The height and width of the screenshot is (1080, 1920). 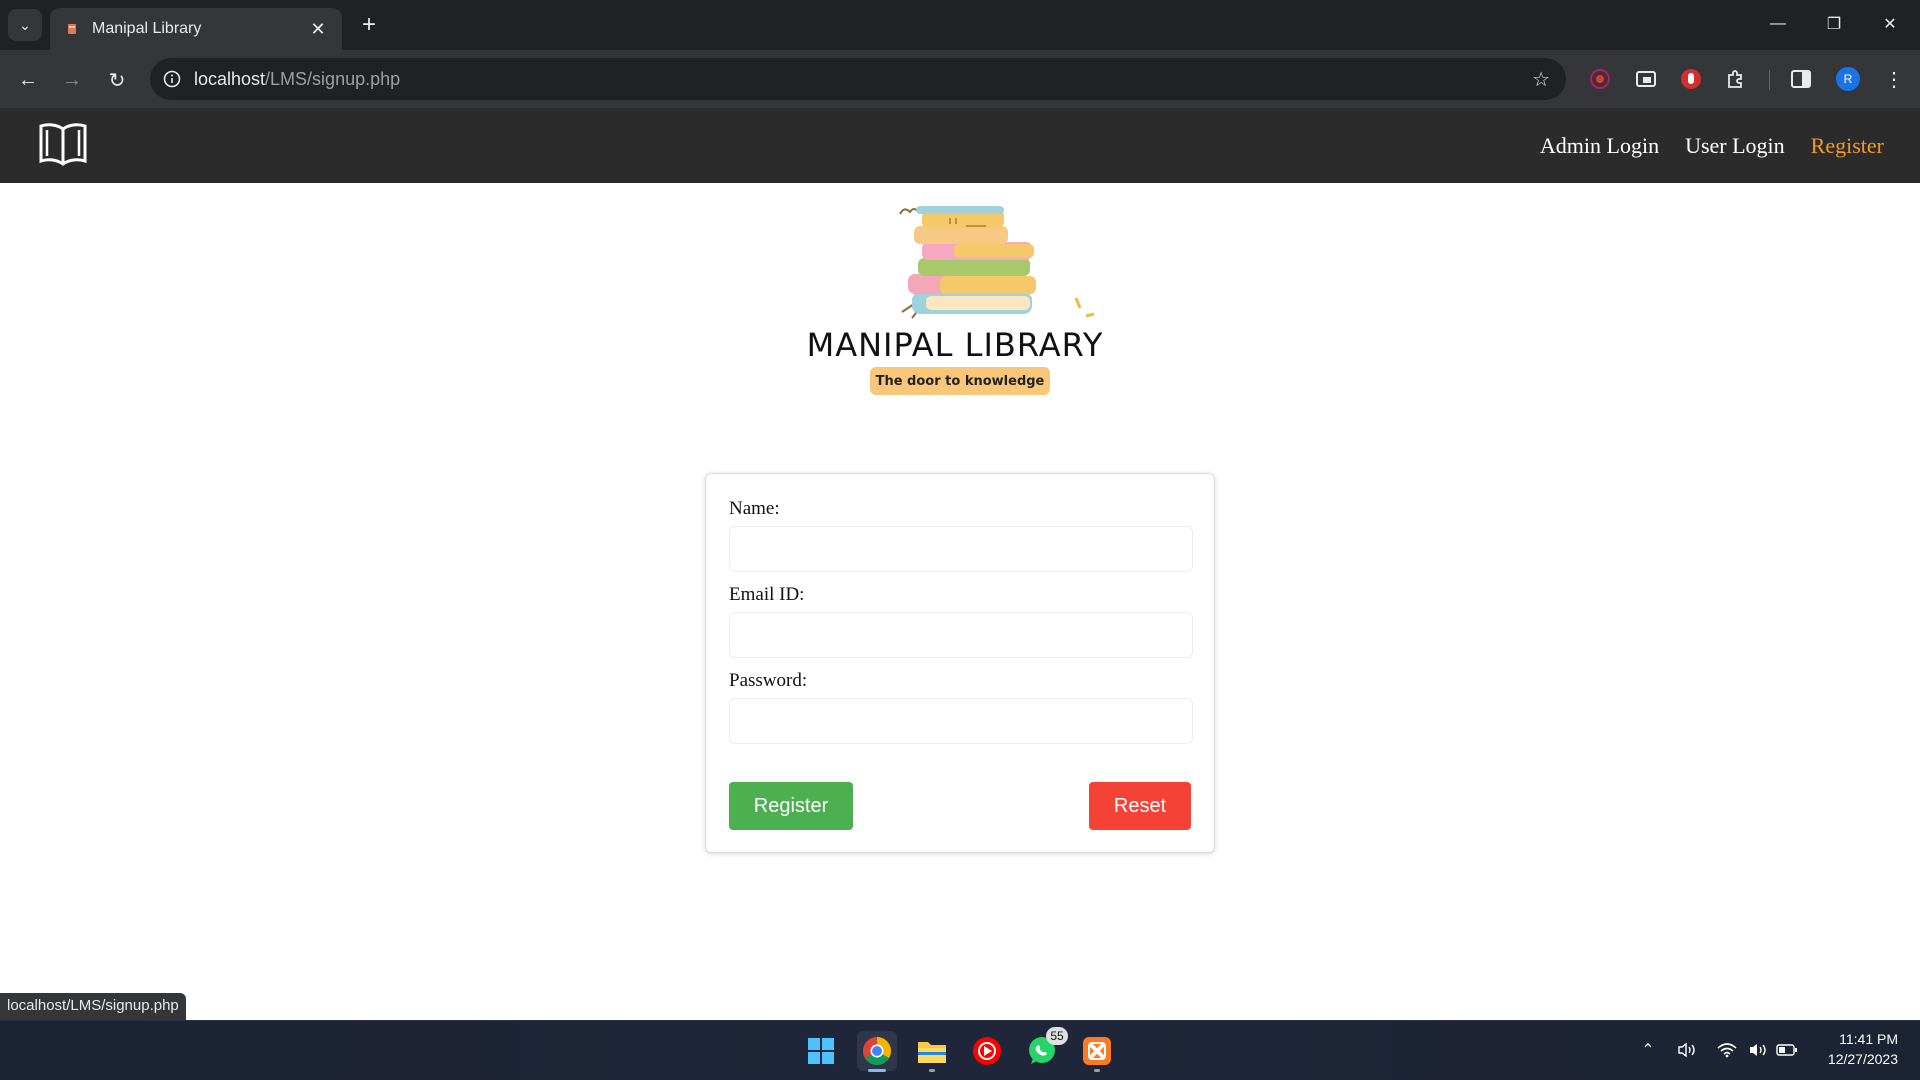 What do you see at coordinates (767, 594) in the screenshot?
I see `email-label: Email ID:` at bounding box center [767, 594].